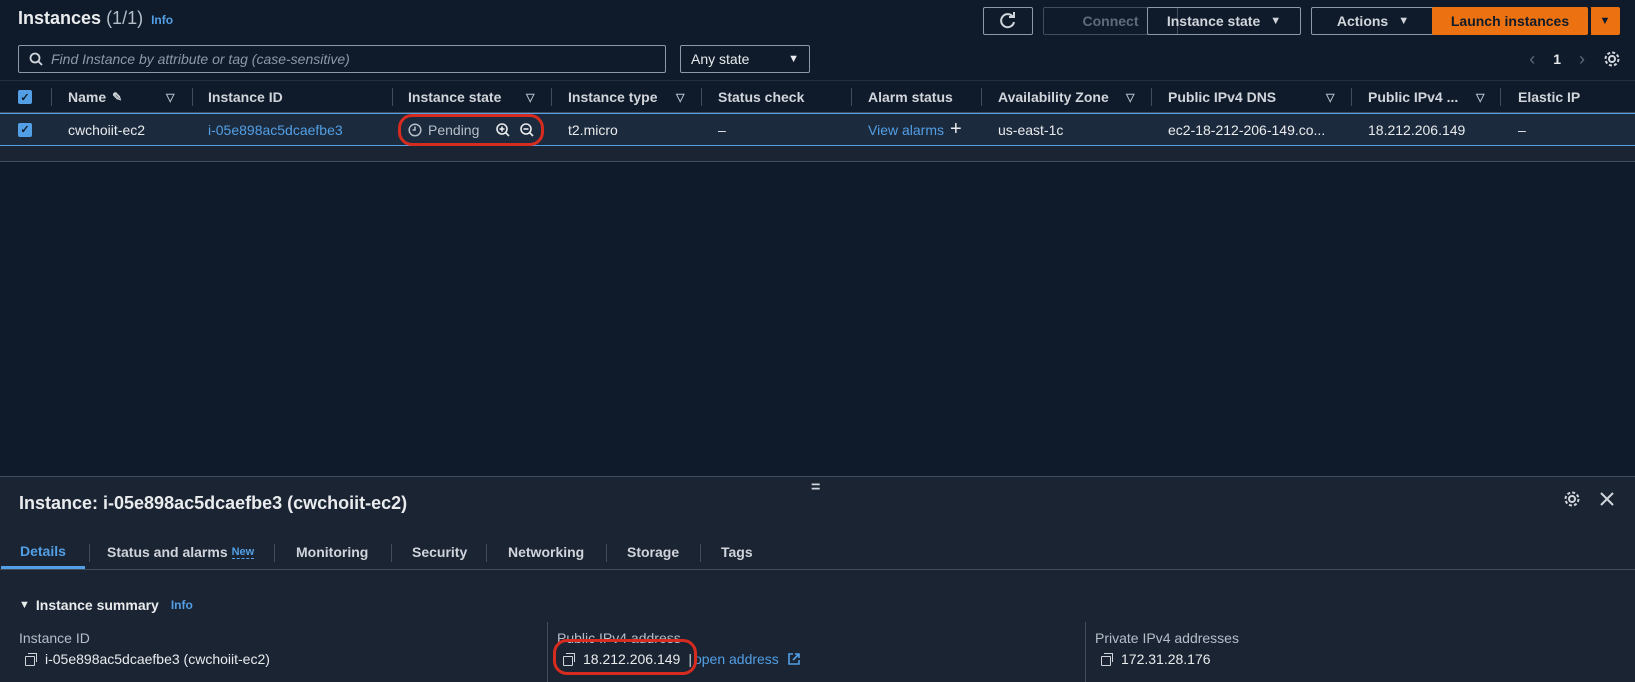 This screenshot has height=682, width=1635. I want to click on row-checkbox: ✓, so click(25, 129).